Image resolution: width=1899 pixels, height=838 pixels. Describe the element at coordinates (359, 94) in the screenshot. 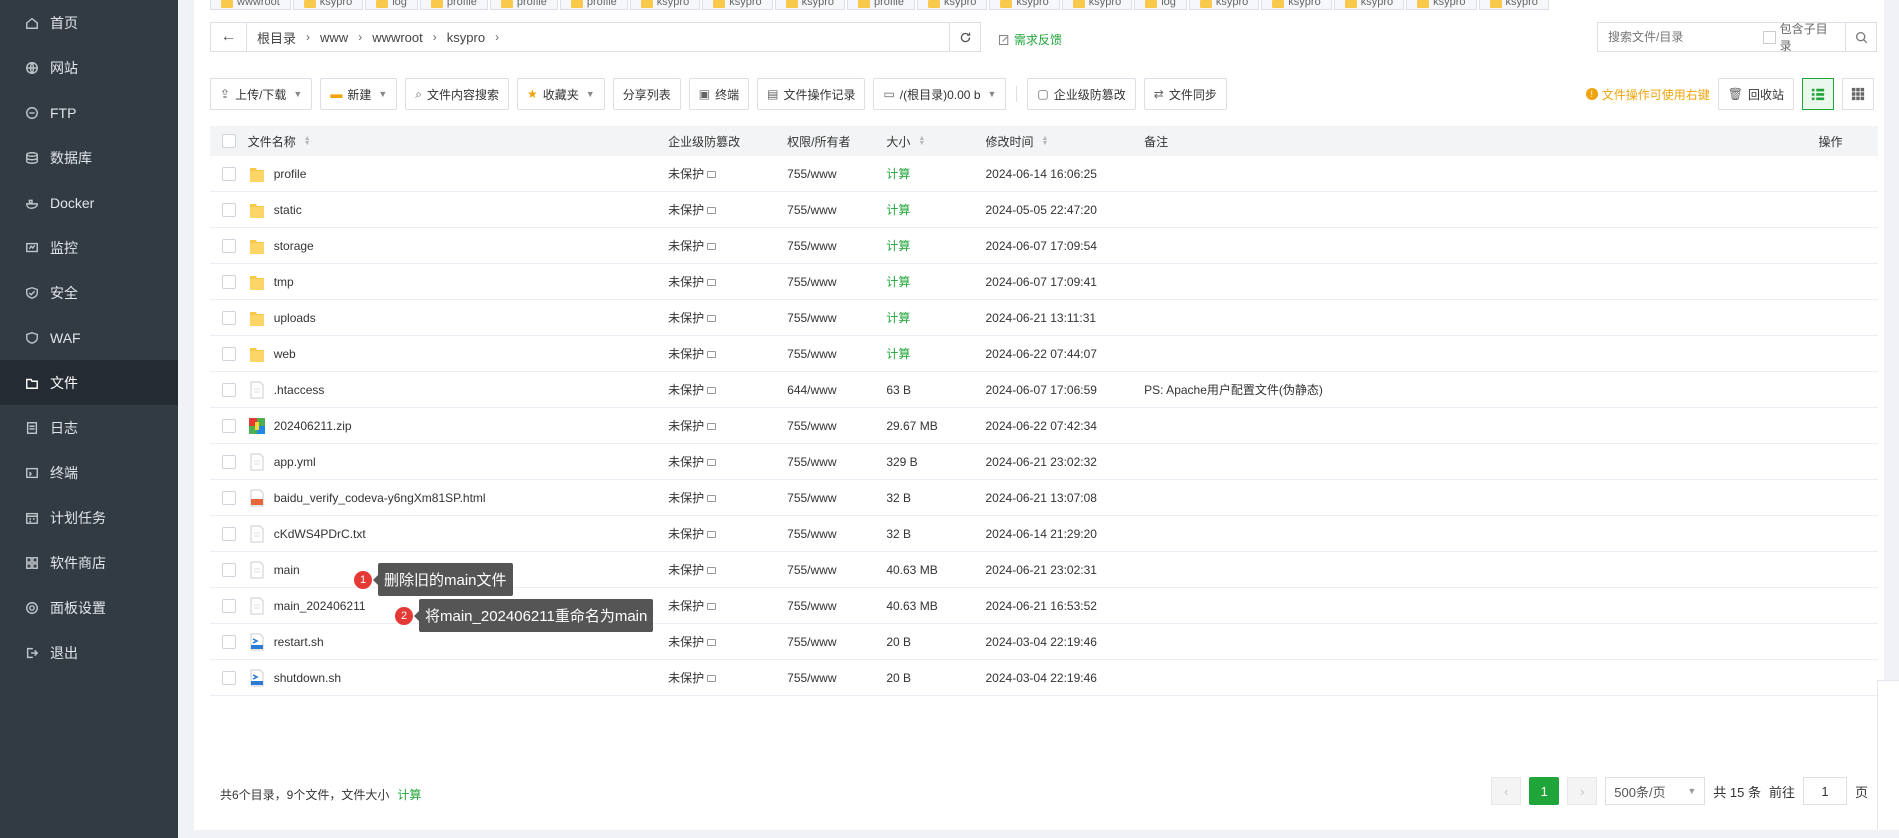

I see `new-button: ▬ 新建 ▼` at that location.